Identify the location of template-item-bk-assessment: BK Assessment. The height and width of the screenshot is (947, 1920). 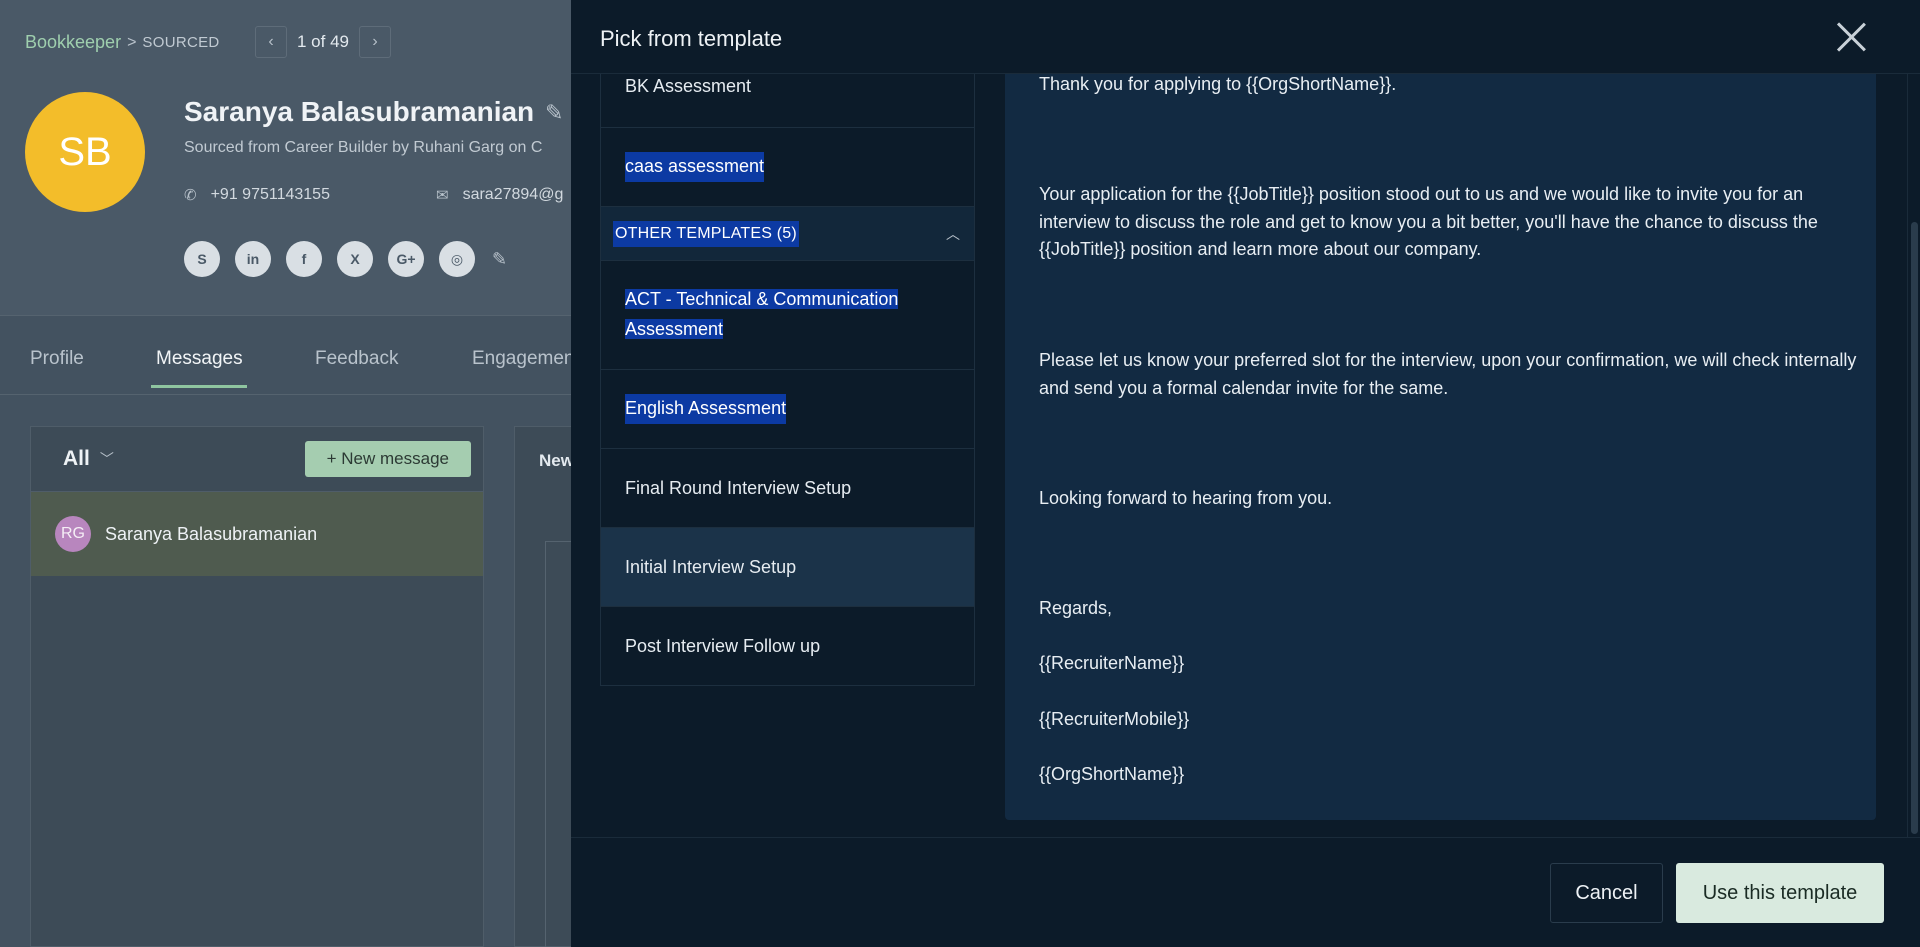
(787, 101).